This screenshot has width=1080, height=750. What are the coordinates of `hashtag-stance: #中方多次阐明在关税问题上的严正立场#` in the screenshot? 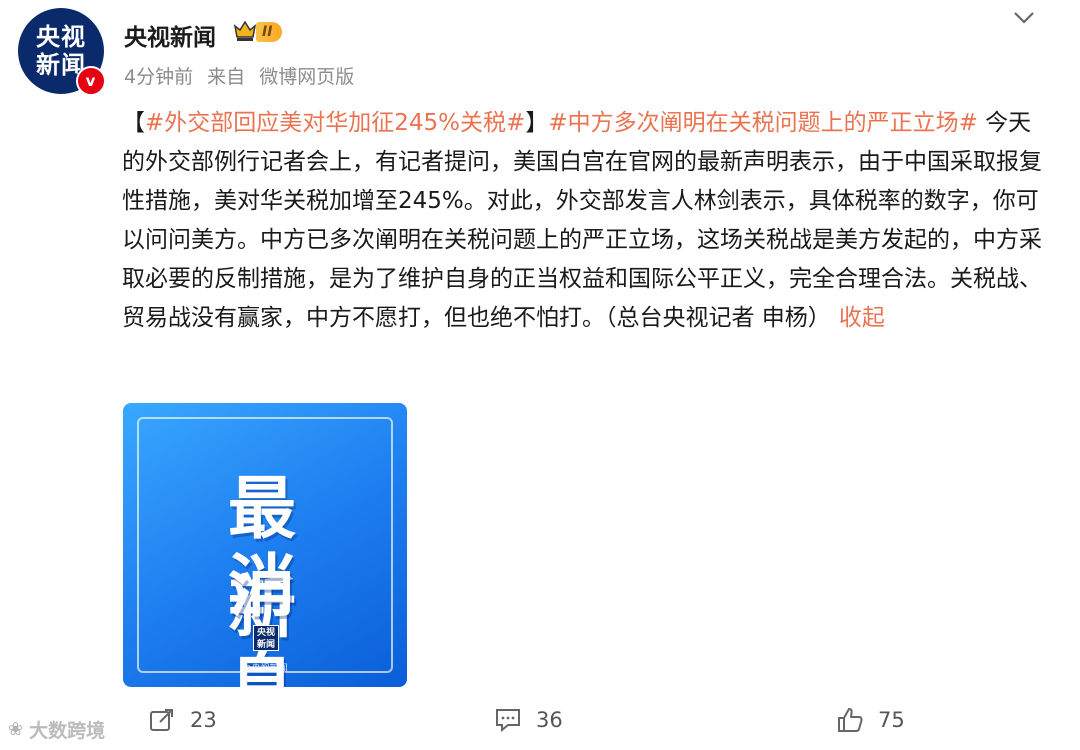 It's located at (763, 123).